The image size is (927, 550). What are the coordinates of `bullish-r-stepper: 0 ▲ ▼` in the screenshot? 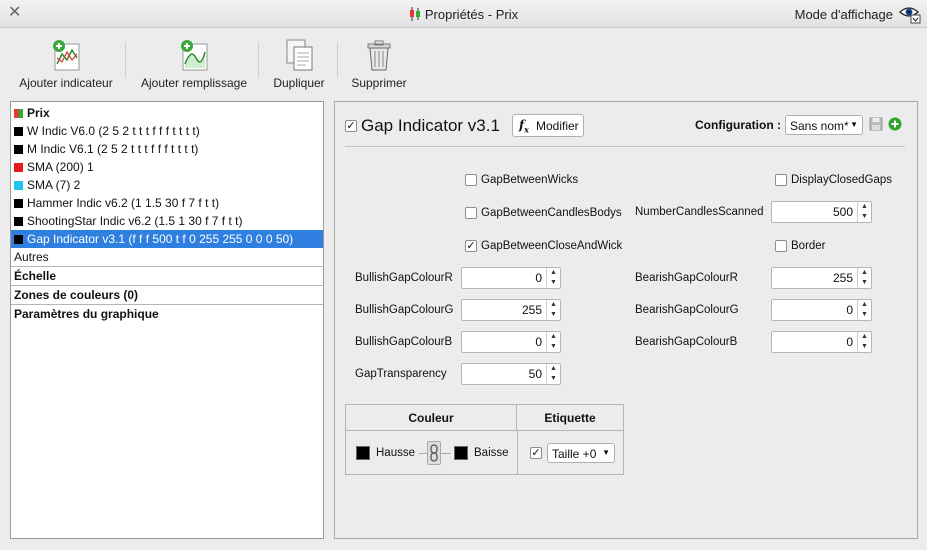 It's located at (511, 278).